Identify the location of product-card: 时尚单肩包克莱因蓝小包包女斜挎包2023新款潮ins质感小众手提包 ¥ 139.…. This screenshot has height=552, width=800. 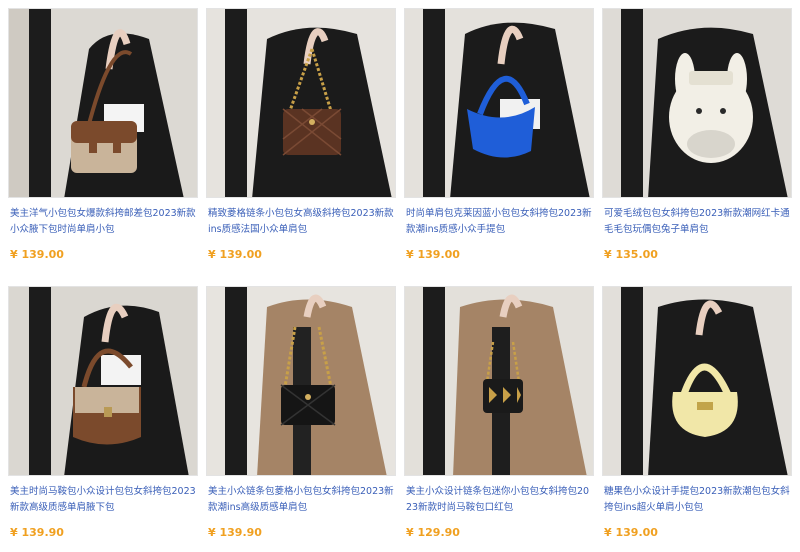
(499, 139).